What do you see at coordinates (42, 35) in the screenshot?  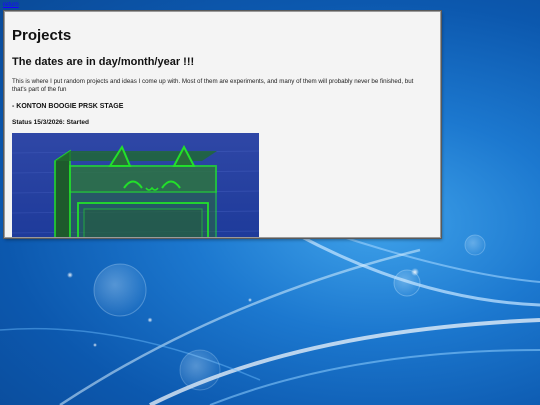 I see `page-title: Projects` at bounding box center [42, 35].